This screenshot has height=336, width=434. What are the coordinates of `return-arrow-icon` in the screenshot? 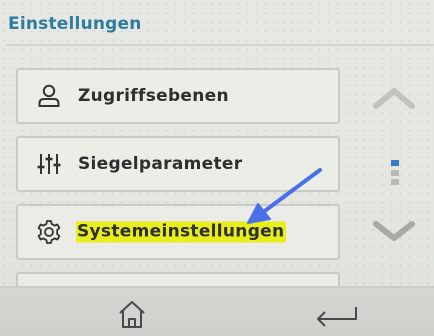 It's located at (337, 316).